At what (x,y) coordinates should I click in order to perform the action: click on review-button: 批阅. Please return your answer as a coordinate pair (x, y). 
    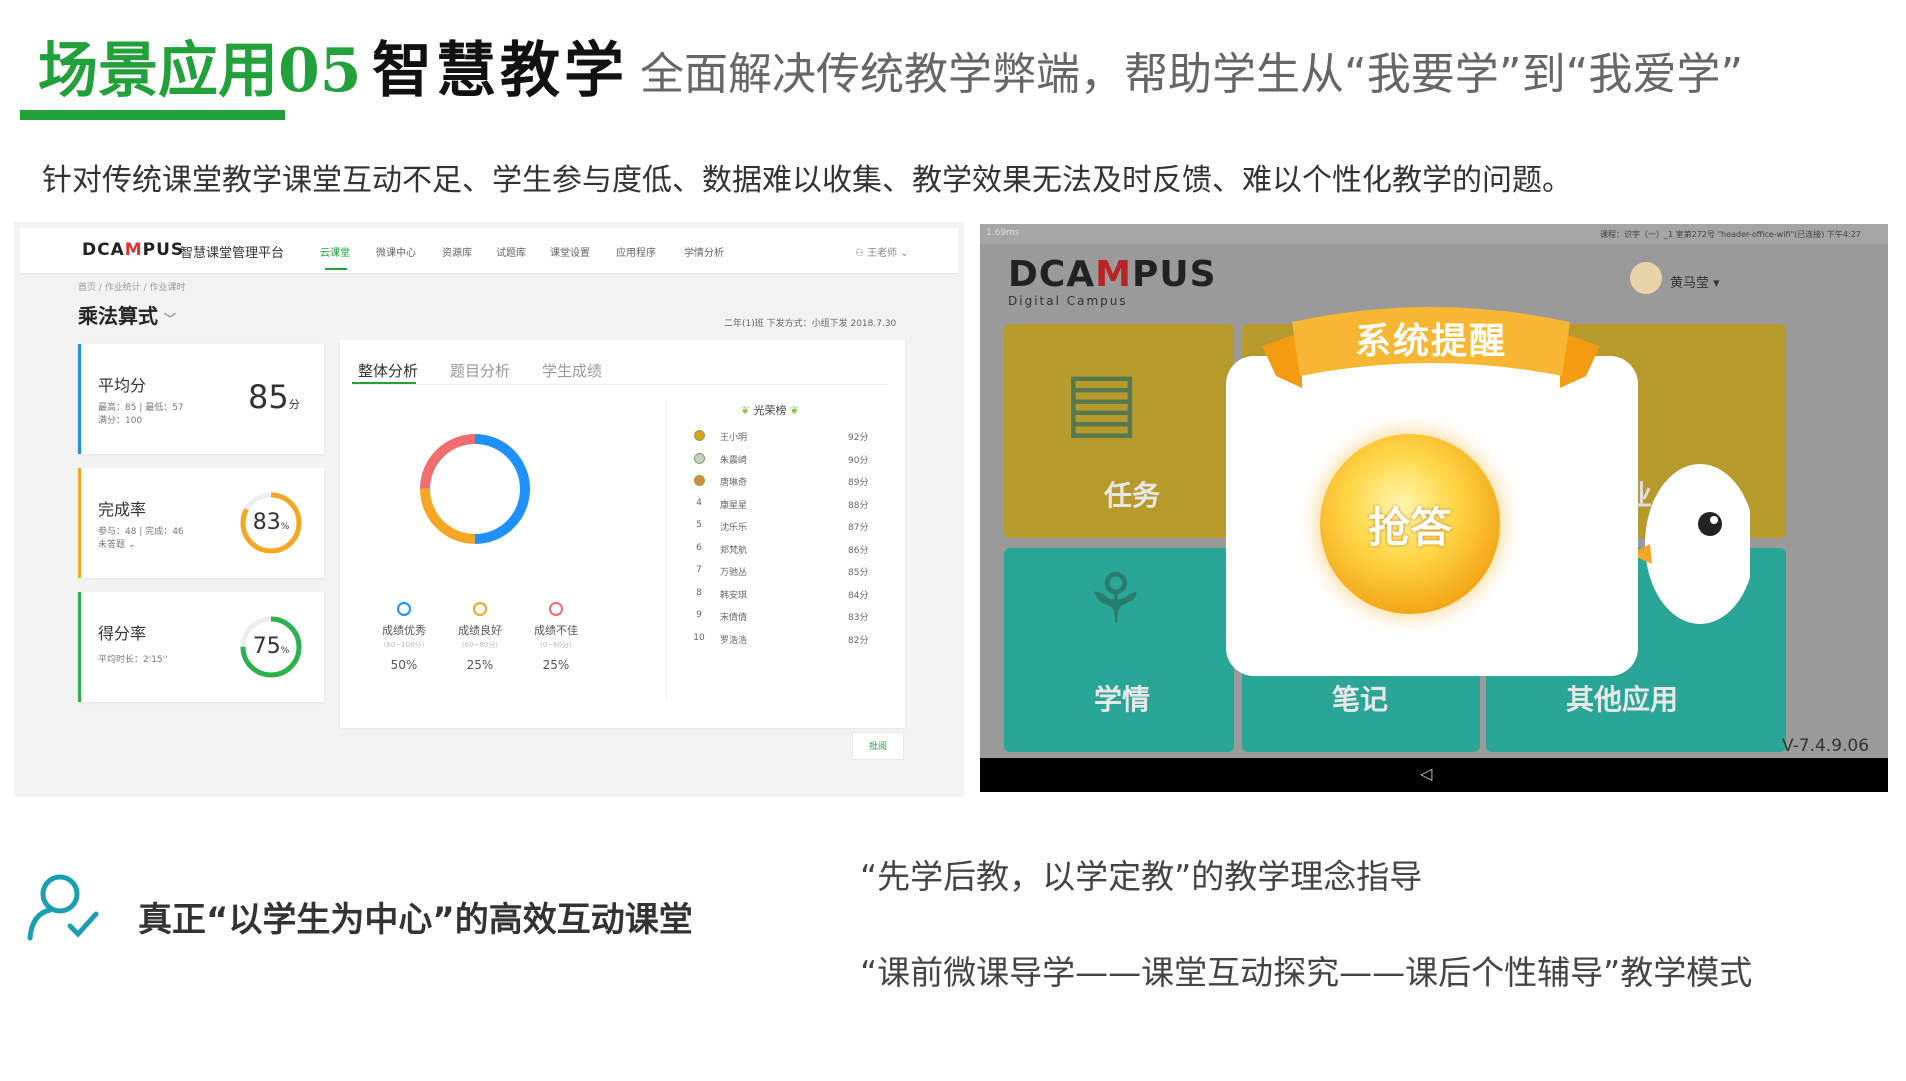
    Looking at the image, I should click on (878, 746).